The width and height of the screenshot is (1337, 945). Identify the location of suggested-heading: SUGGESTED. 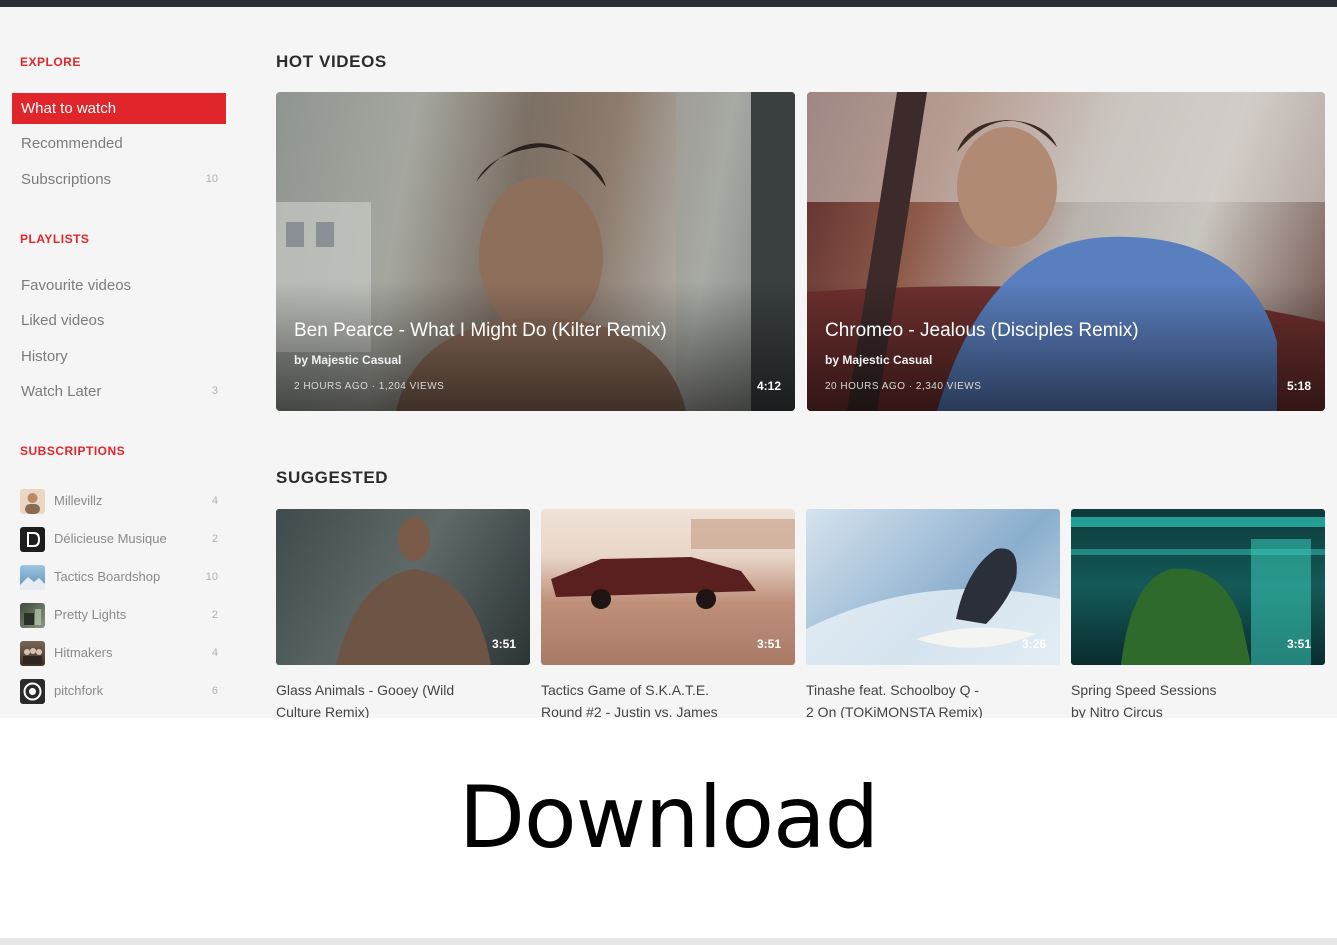
(332, 477).